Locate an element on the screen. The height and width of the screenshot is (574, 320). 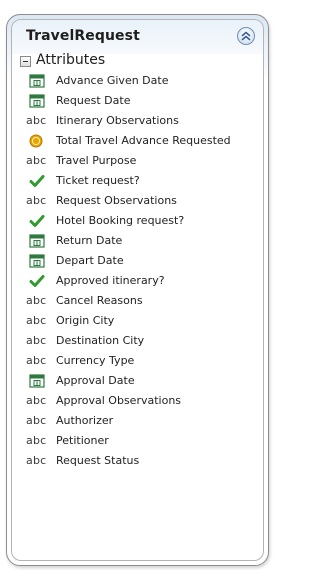
attribute-label: Request Observations is located at coordinates (116, 200).